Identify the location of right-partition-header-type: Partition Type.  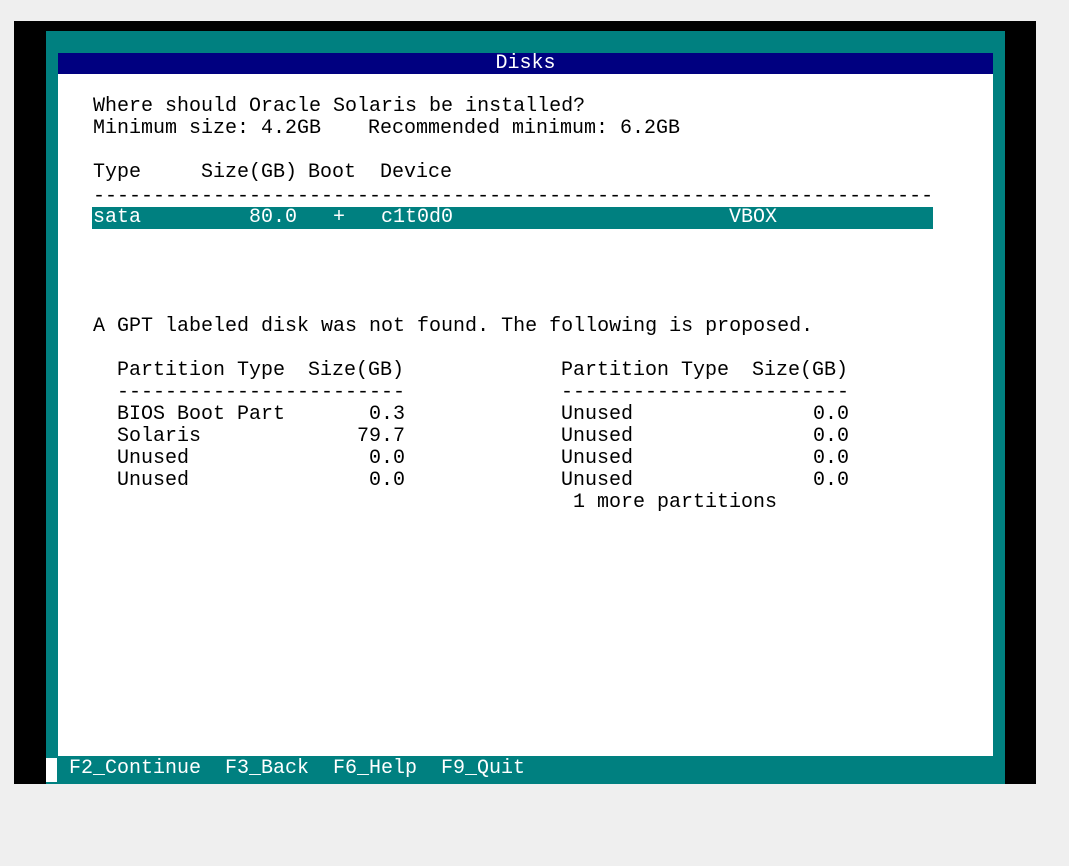
(645, 370).